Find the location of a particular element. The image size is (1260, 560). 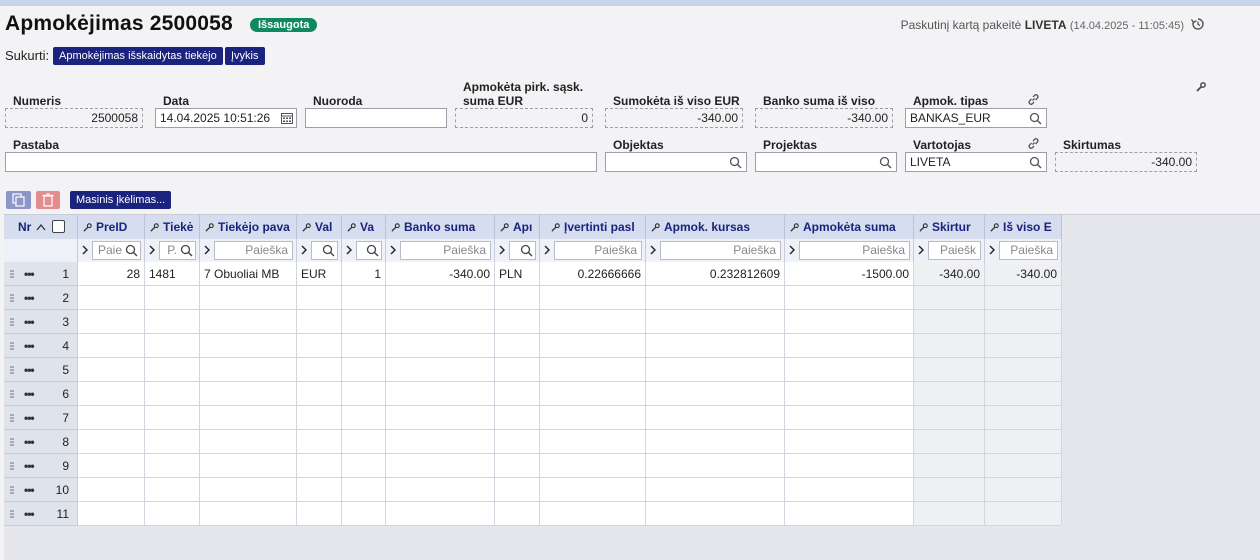

column-header-va: Va is located at coordinates (364, 227).